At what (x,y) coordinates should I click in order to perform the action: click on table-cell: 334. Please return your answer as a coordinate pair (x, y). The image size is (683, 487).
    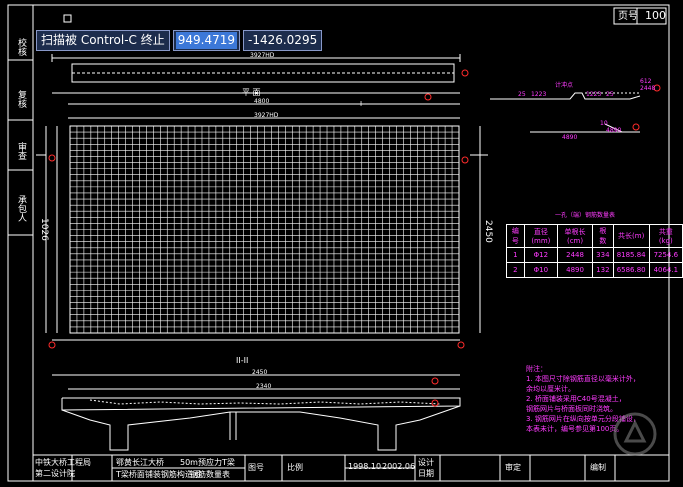
    Looking at the image, I should click on (603, 255).